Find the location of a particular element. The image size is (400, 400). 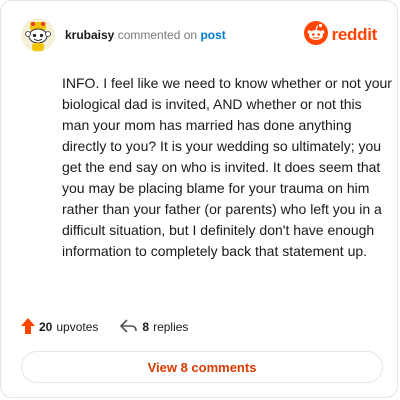

reddit-wordmark: reddit is located at coordinates (354, 34).